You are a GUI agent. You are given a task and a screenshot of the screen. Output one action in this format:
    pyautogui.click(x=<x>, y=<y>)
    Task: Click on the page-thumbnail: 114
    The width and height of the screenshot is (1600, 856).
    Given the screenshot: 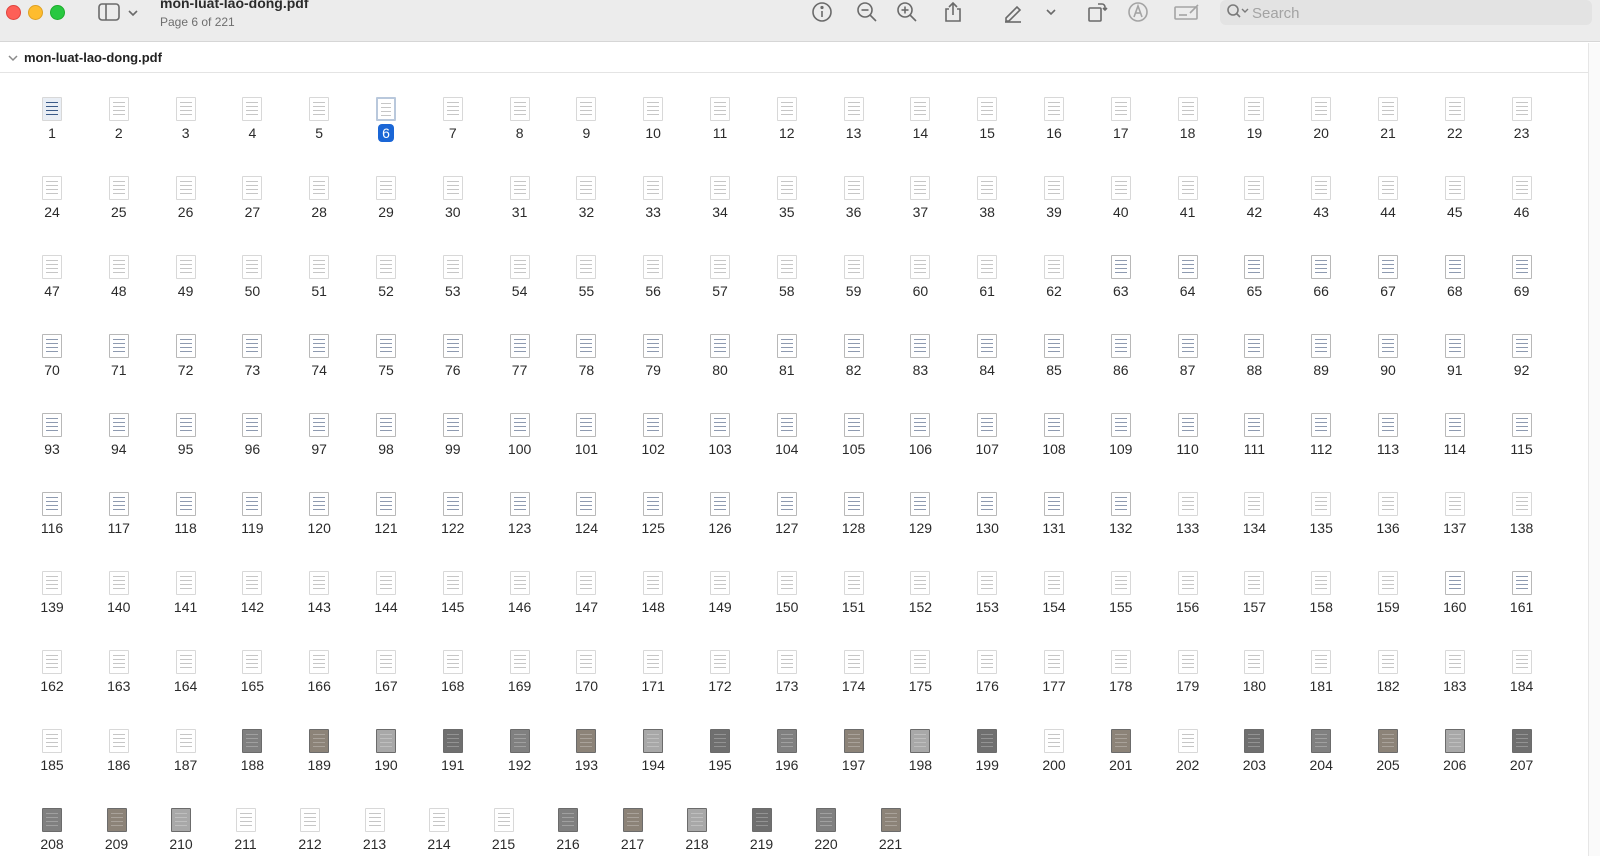 What is the action you would take?
    pyautogui.click(x=1455, y=424)
    